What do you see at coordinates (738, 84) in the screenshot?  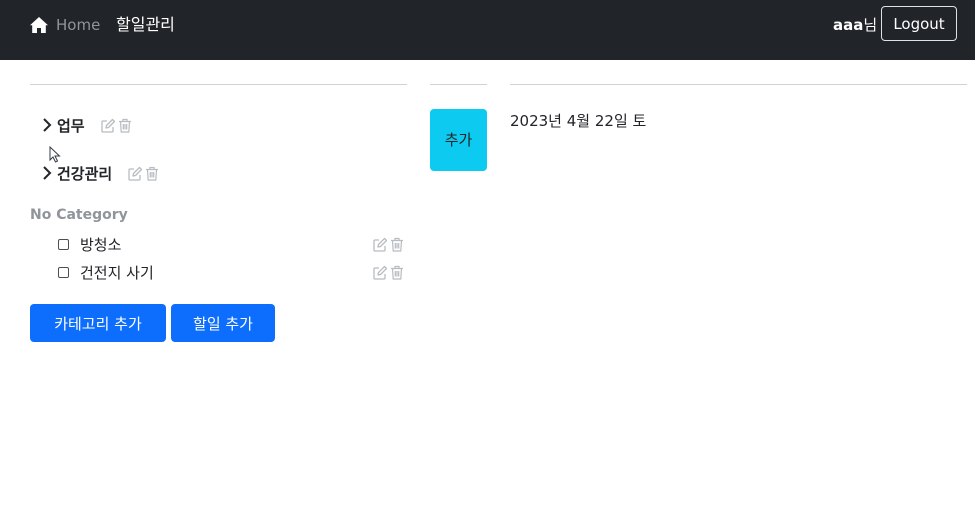 I see `right-divider` at bounding box center [738, 84].